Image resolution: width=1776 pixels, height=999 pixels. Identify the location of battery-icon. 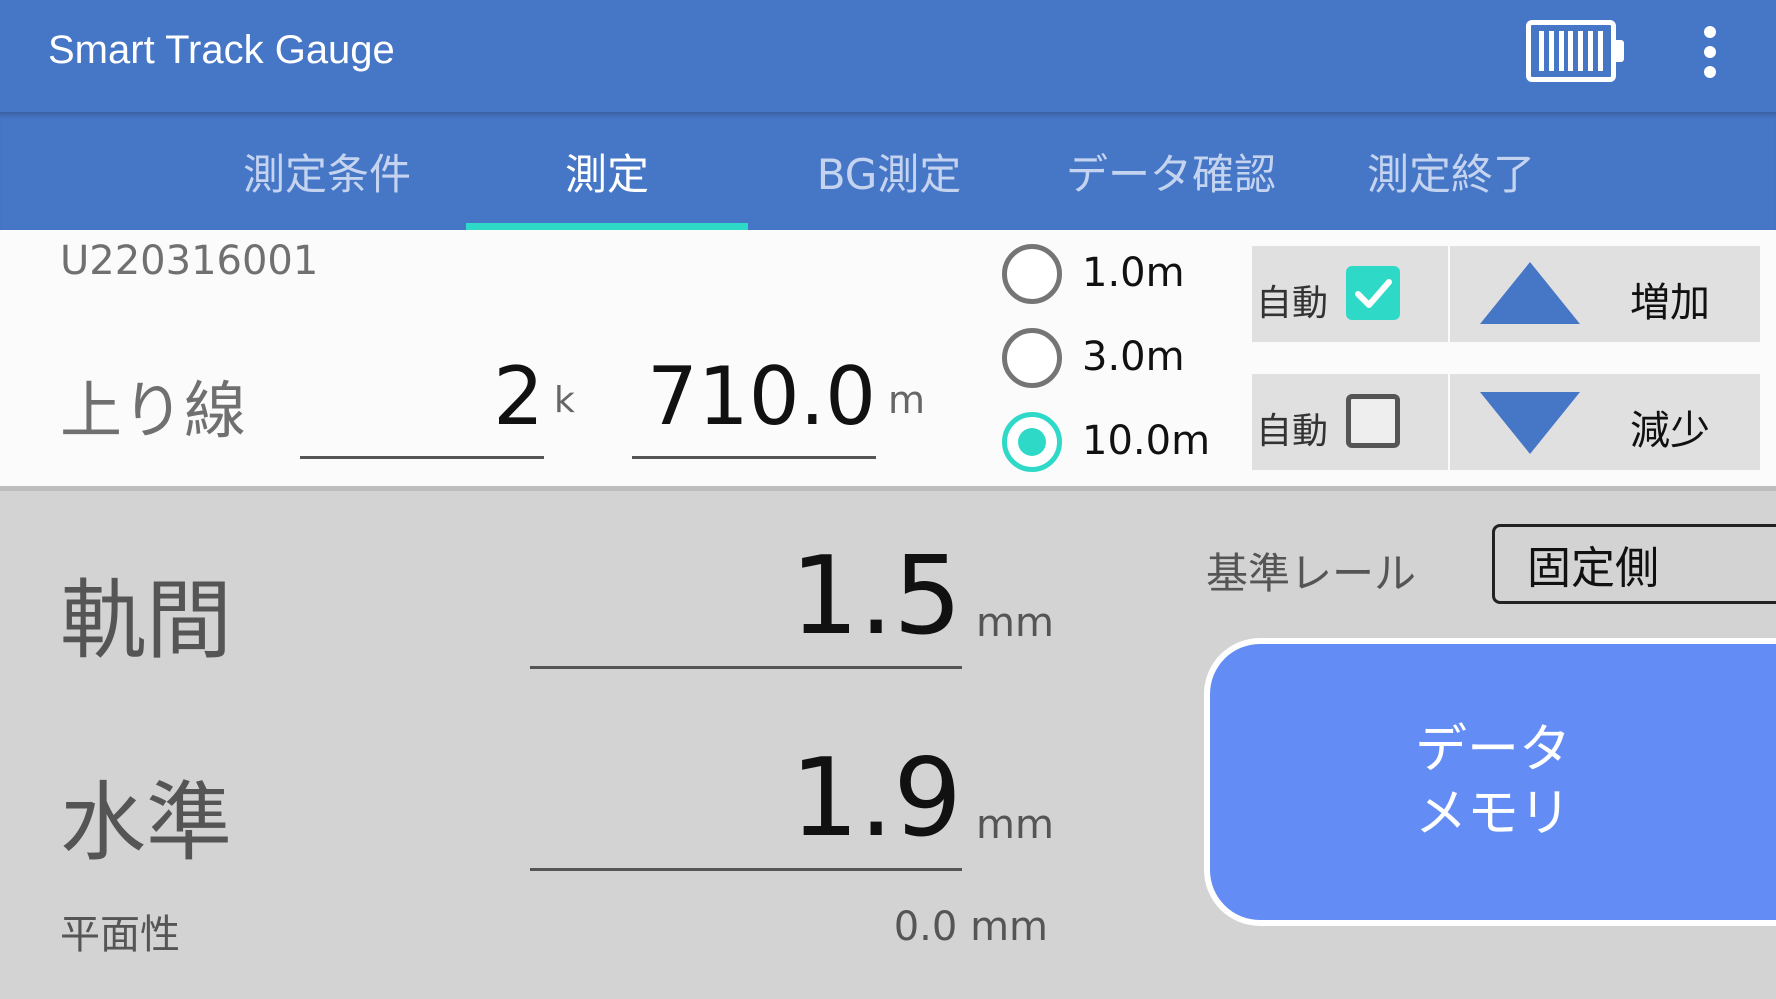
(1571, 51).